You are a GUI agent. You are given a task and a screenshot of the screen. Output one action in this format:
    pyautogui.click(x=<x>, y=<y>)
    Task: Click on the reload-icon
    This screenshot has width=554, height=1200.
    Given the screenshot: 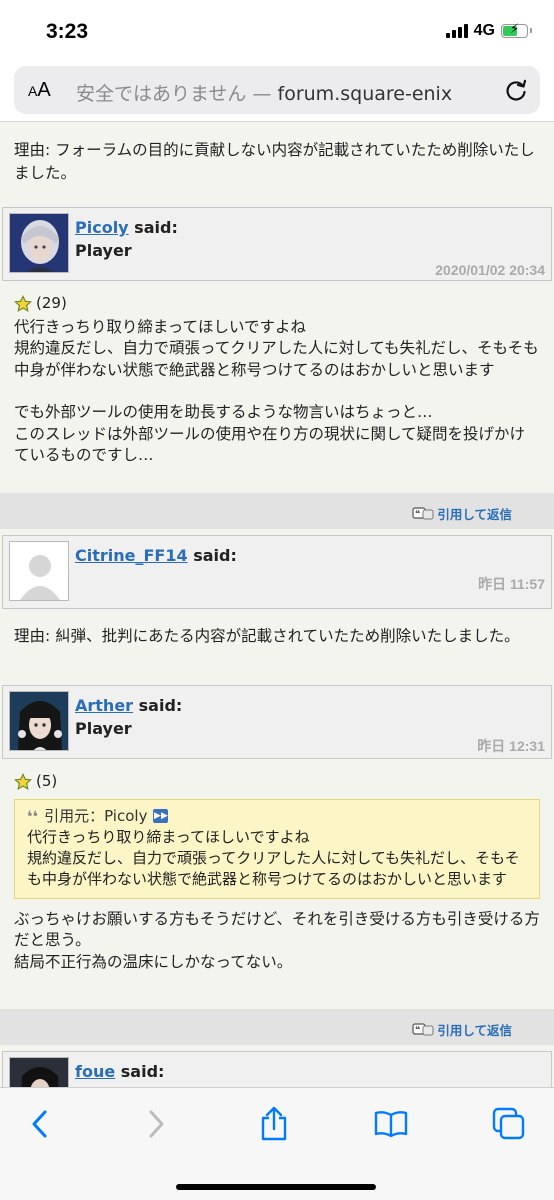 What is the action you would take?
    pyautogui.click(x=516, y=90)
    